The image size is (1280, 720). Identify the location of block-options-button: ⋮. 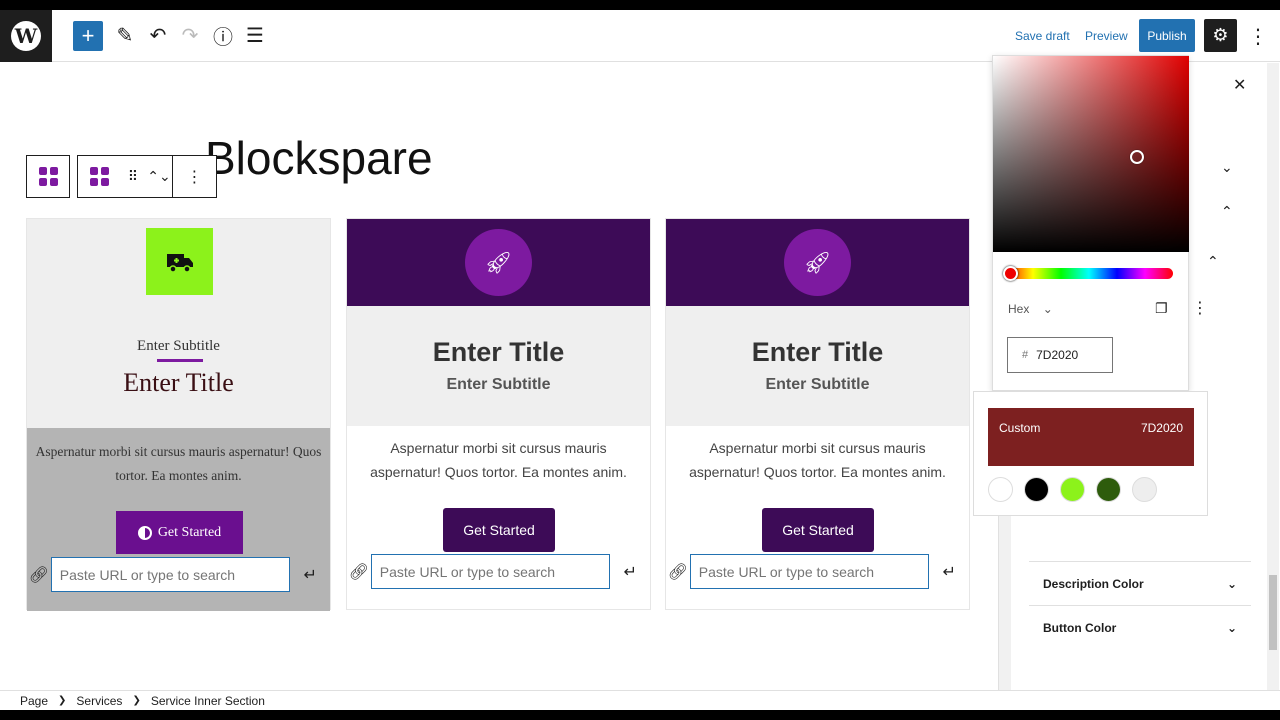
(194, 176).